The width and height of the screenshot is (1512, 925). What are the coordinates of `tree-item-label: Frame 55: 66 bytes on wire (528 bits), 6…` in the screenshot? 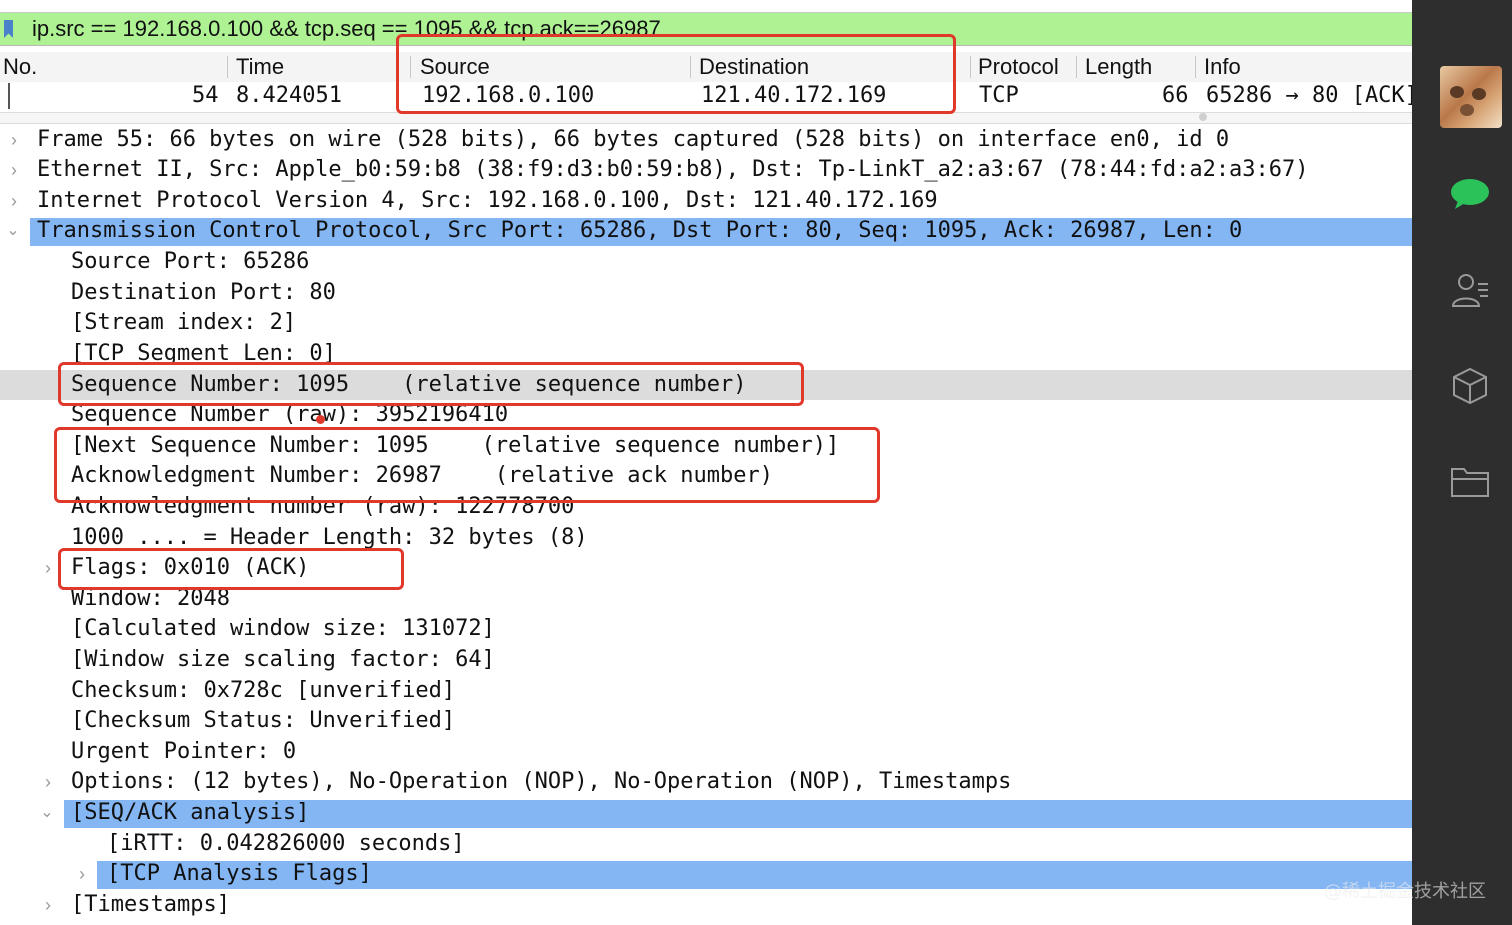 It's located at (633, 139).